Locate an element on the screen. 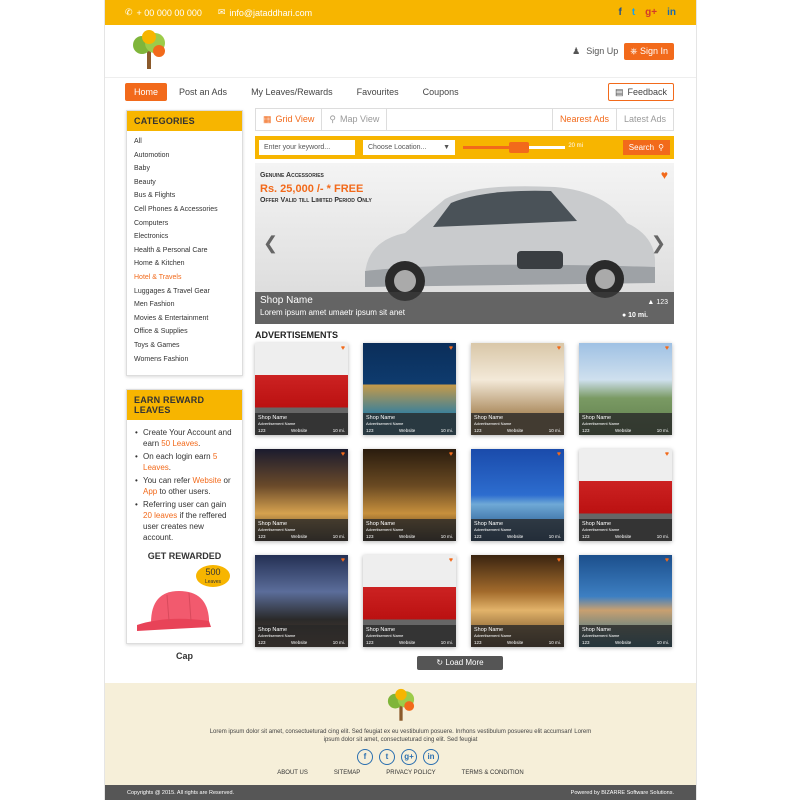  tab-map-view: ⚲ Map View is located at coordinates (355, 119).